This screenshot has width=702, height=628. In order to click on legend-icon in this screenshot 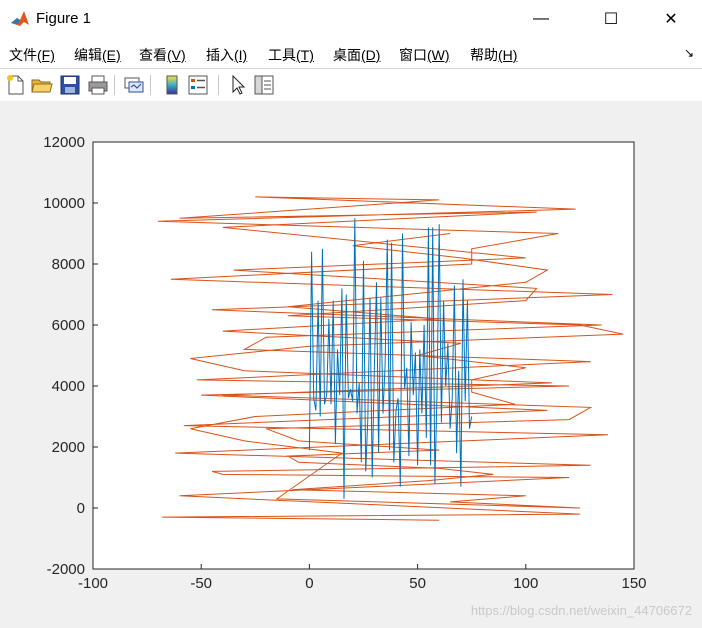, I will do `click(198, 85)`.